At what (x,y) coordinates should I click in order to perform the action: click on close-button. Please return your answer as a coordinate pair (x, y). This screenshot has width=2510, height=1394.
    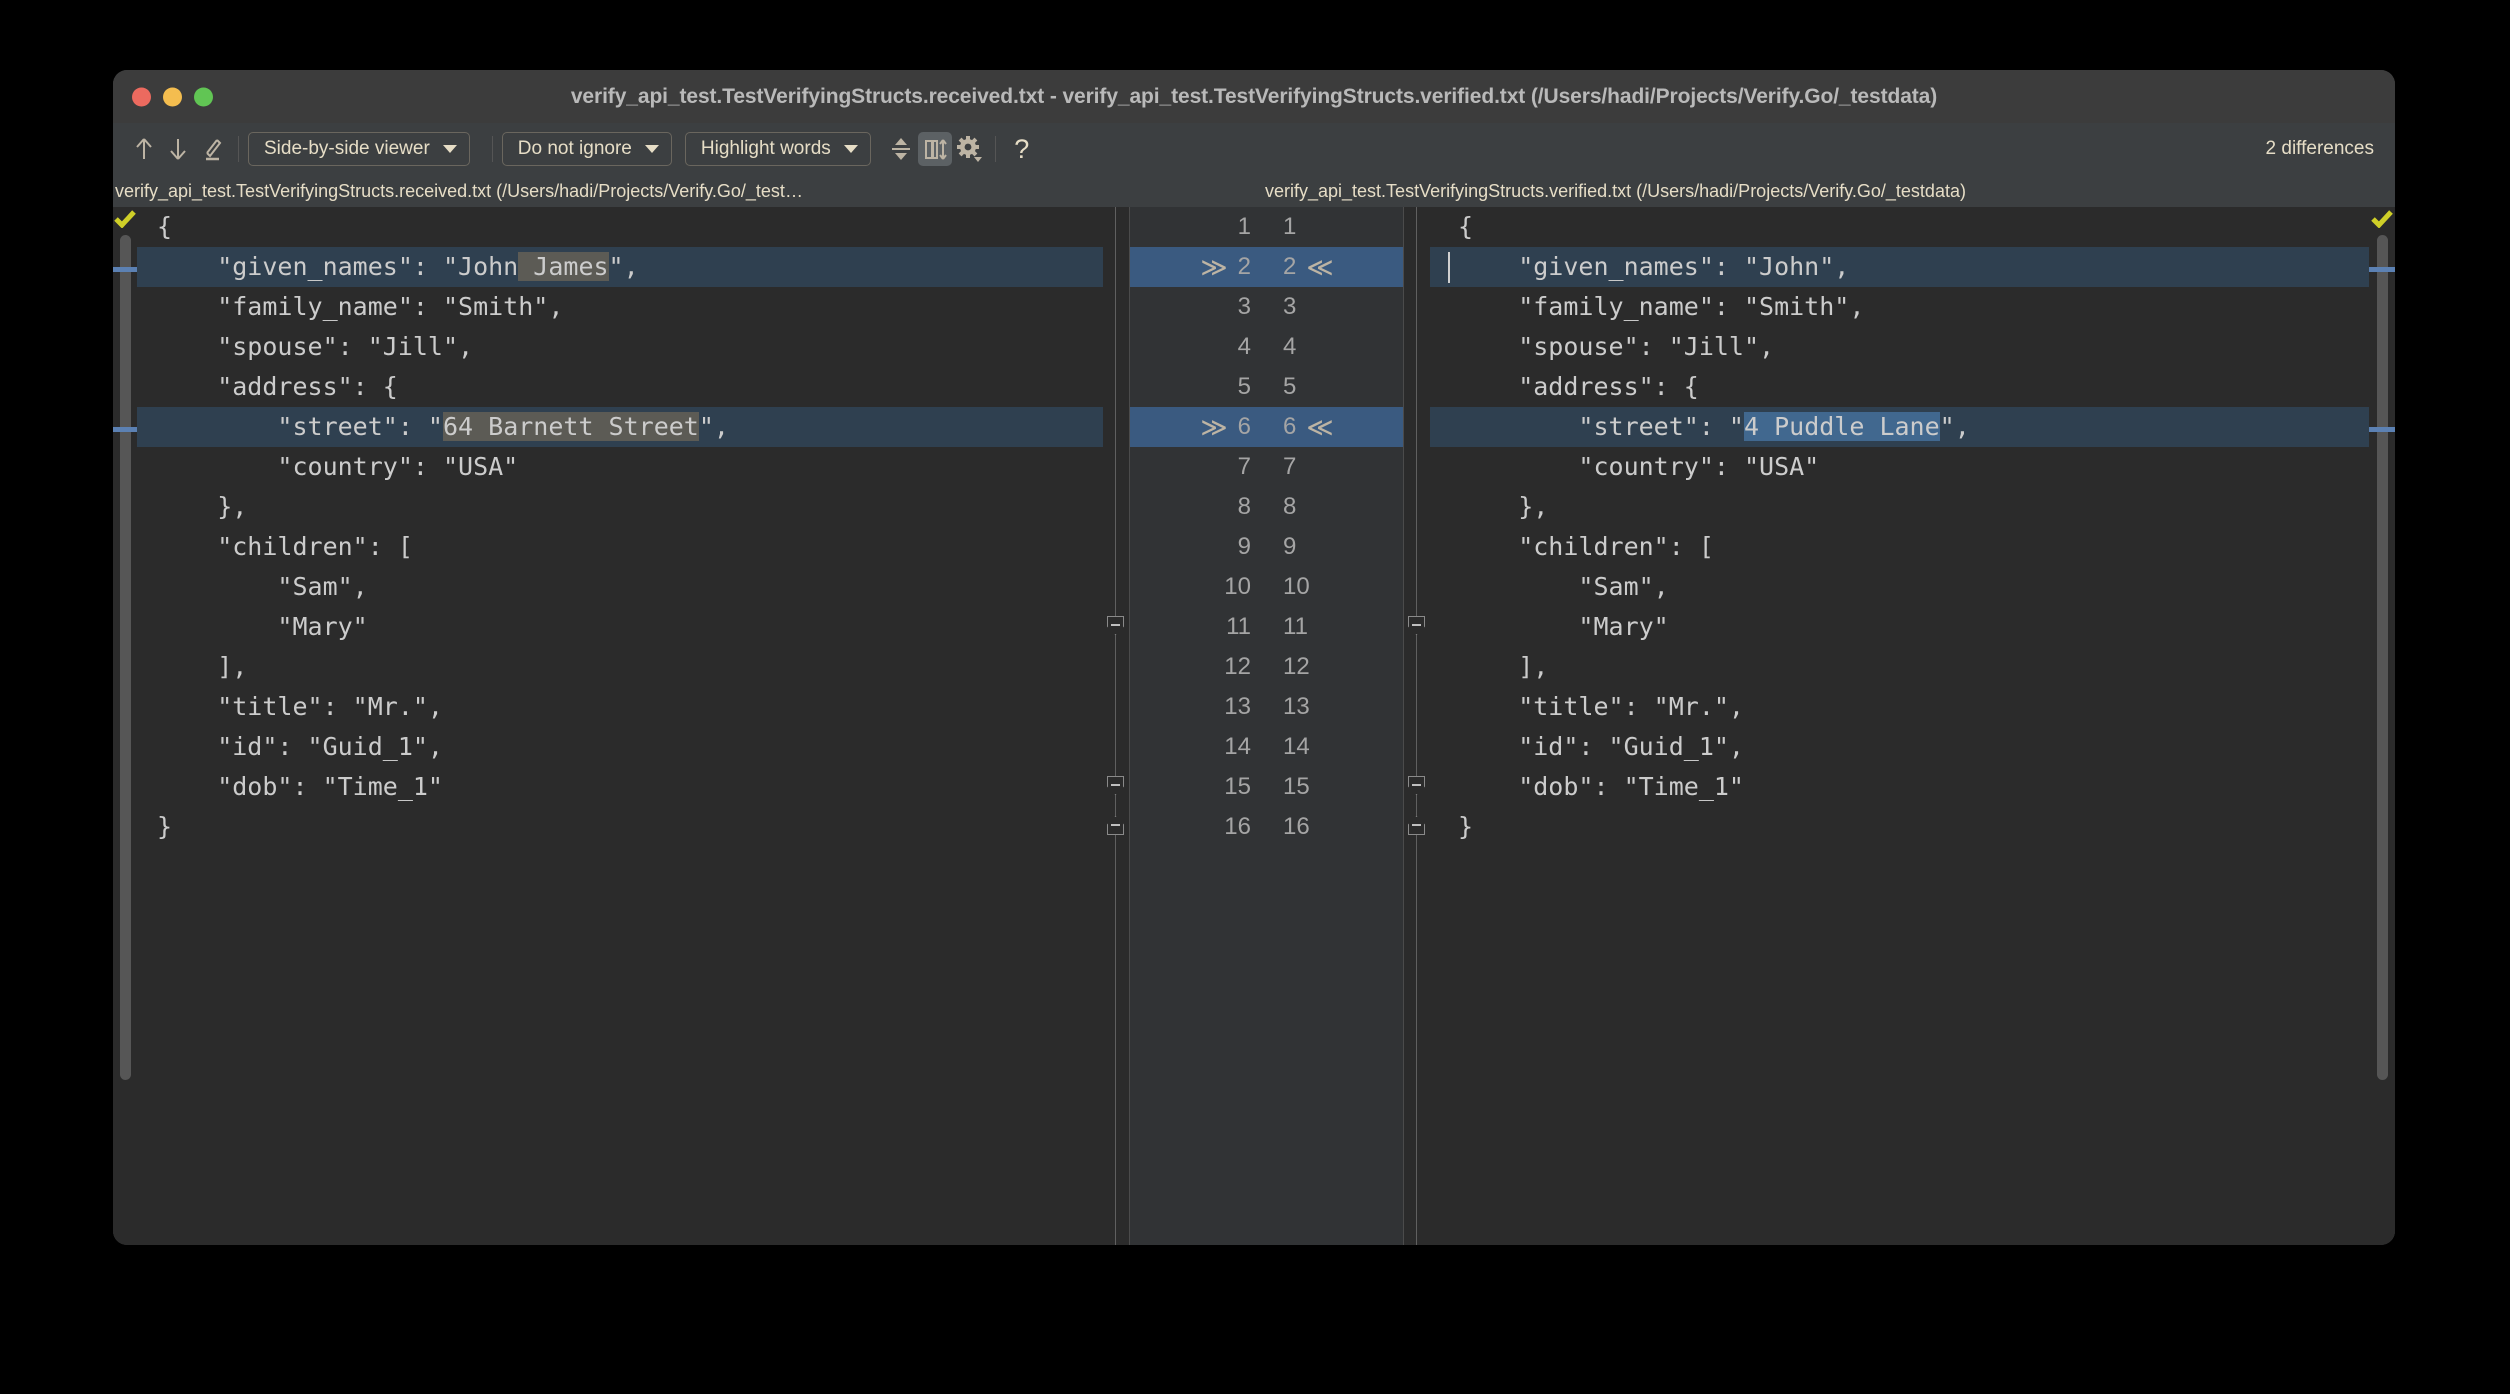
    Looking at the image, I should click on (141, 96).